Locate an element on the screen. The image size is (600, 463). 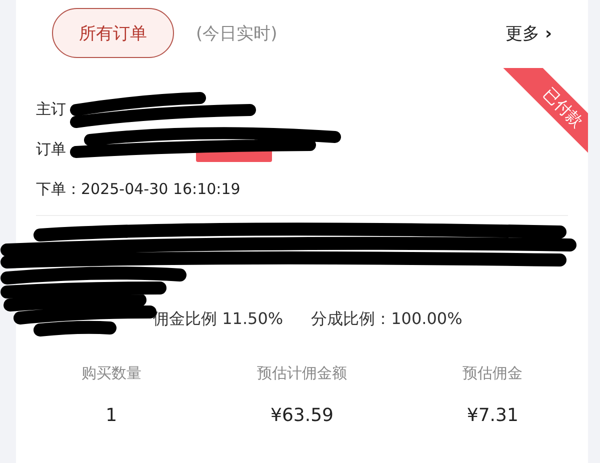
stat-label: 购买数量 is located at coordinates (111, 373).